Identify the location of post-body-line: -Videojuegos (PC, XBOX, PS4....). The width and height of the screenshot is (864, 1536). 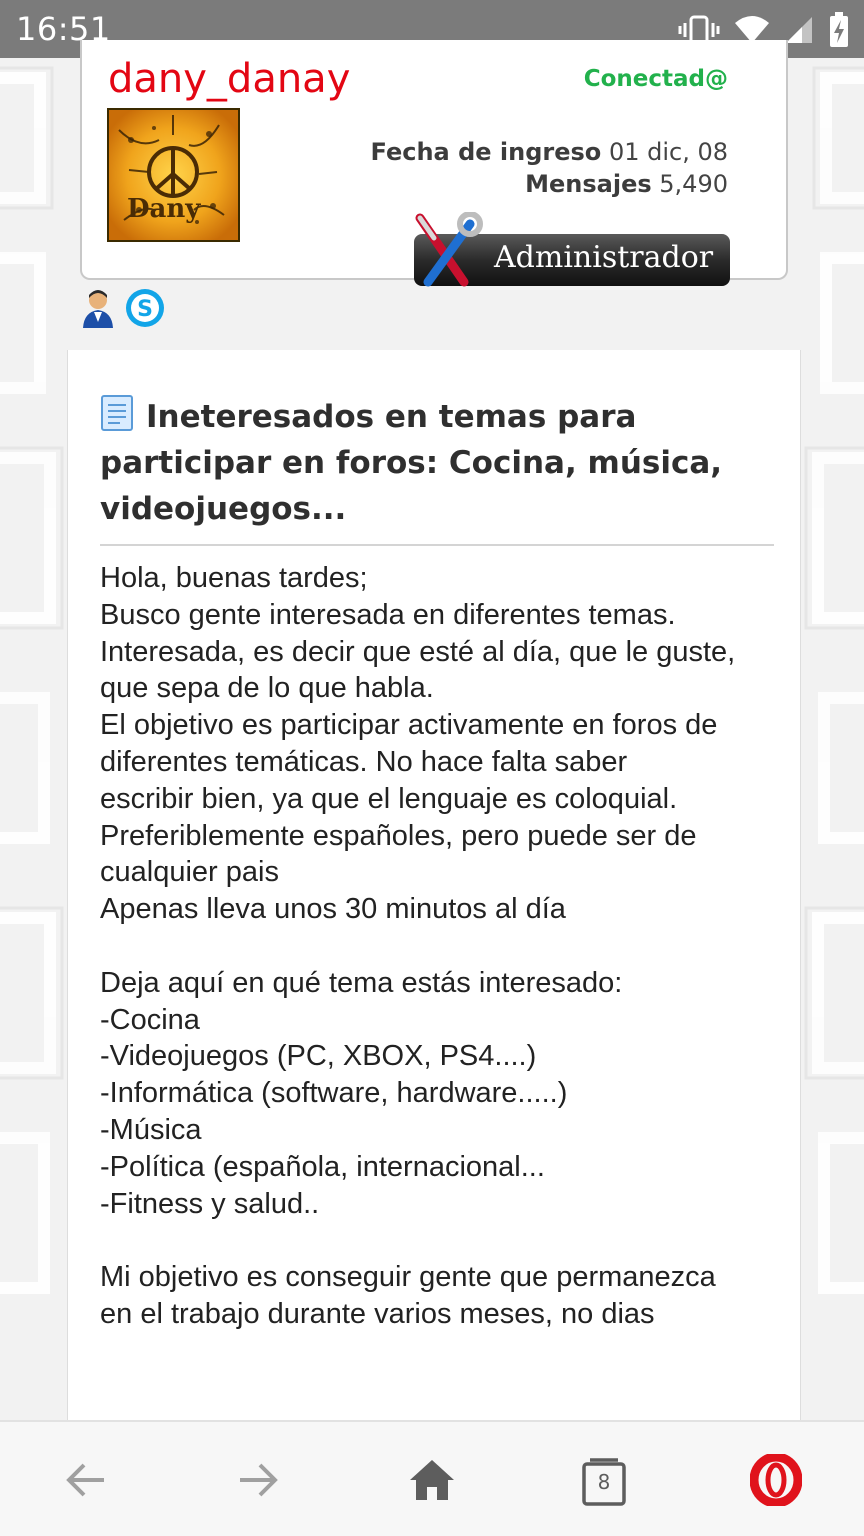
(318, 1056).